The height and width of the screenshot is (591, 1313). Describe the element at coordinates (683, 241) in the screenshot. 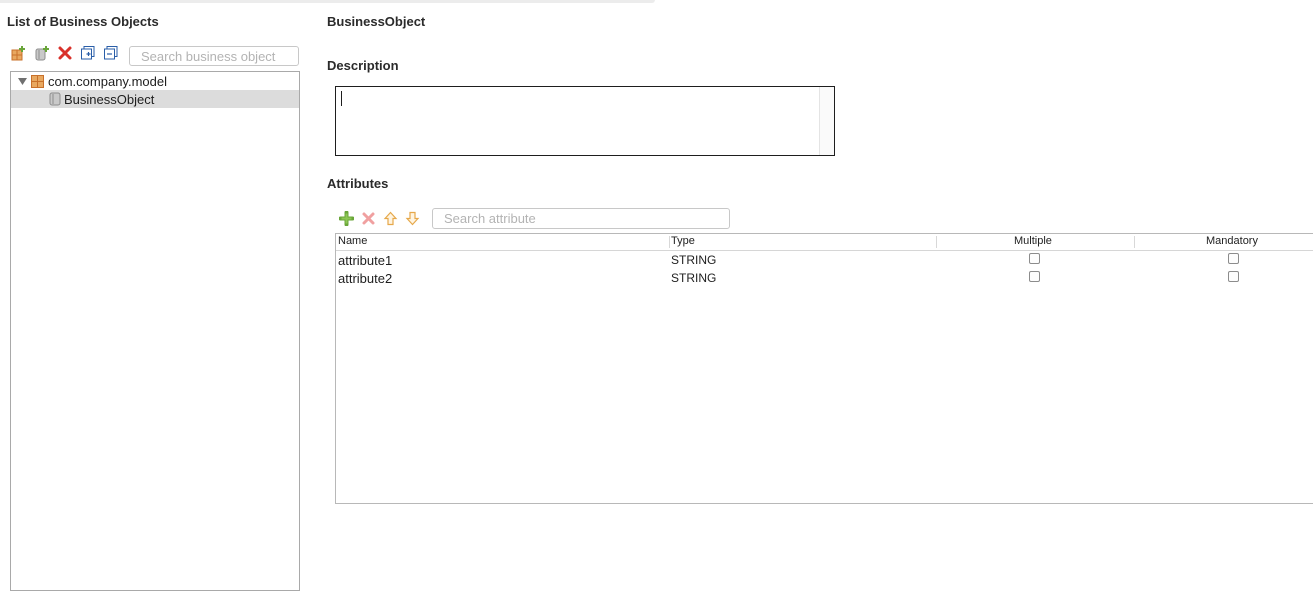

I see `column-header-type: Type` at that location.